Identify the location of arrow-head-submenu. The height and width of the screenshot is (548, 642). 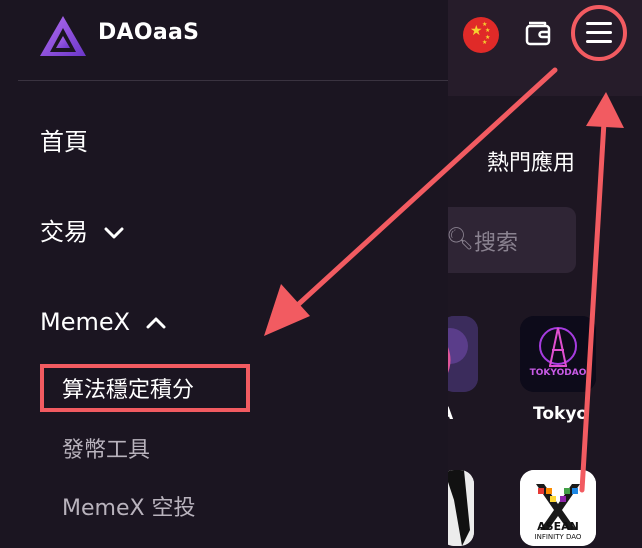
(287, 310).